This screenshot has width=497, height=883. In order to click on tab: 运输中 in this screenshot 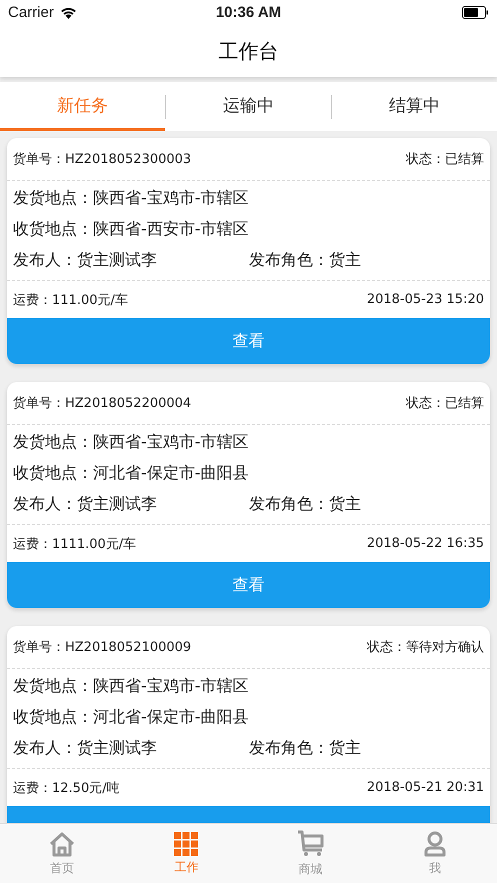, I will do `click(248, 106)`.